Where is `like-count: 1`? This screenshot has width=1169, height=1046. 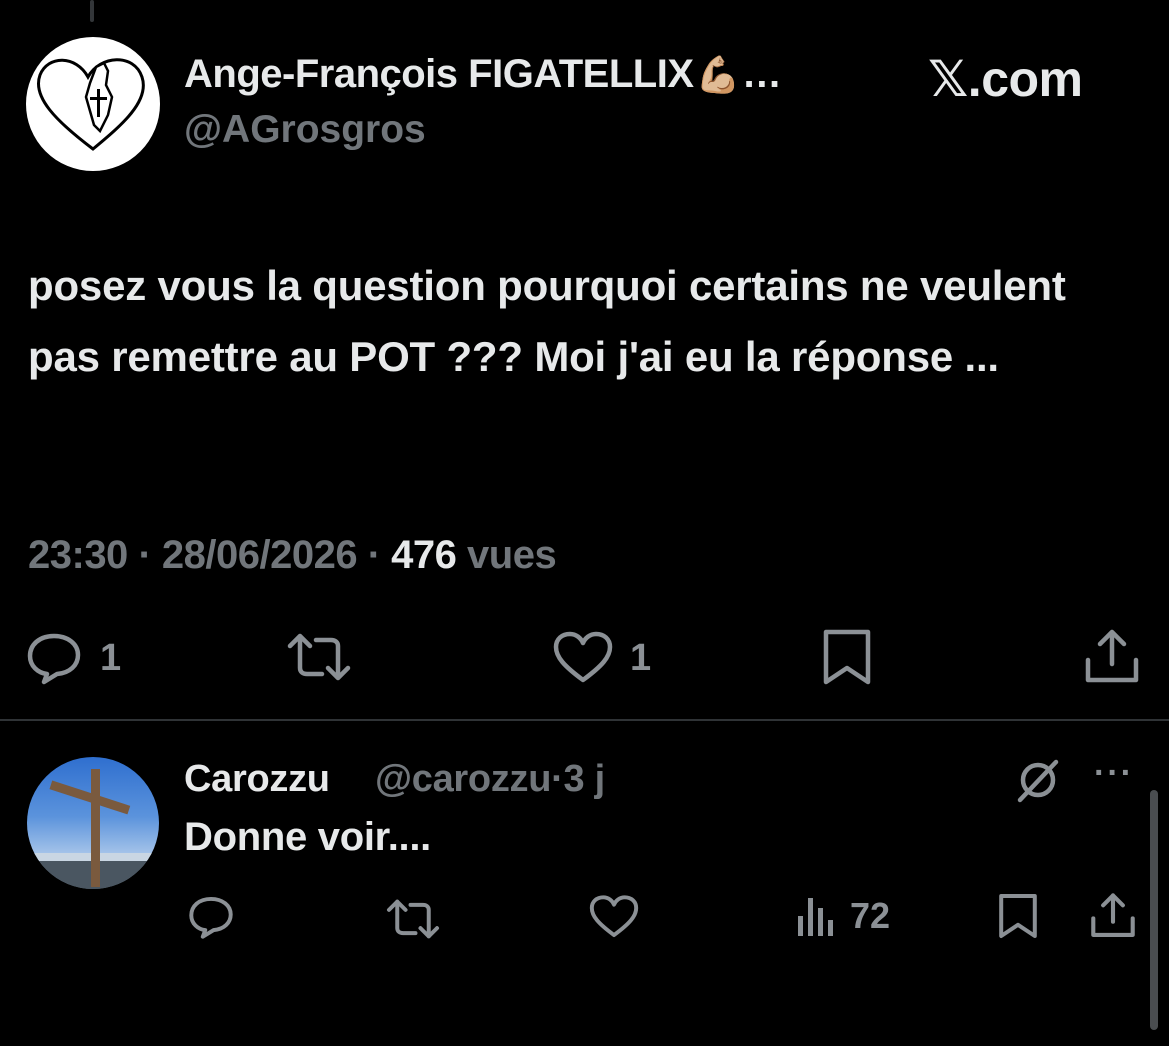 like-count: 1 is located at coordinates (641, 657).